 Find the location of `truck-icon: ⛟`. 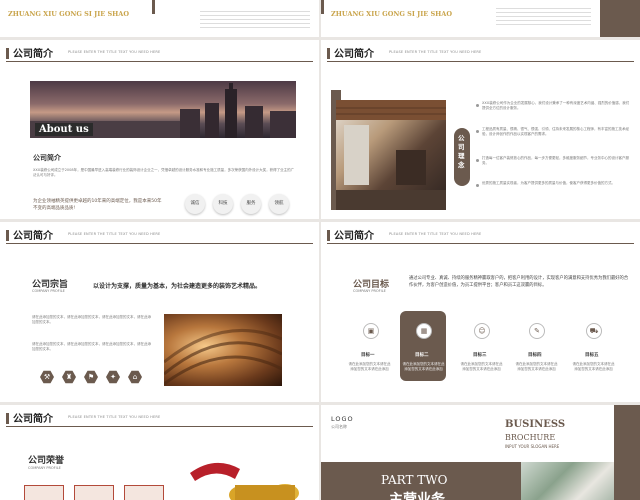

truck-icon: ⛟ is located at coordinates (594, 331).